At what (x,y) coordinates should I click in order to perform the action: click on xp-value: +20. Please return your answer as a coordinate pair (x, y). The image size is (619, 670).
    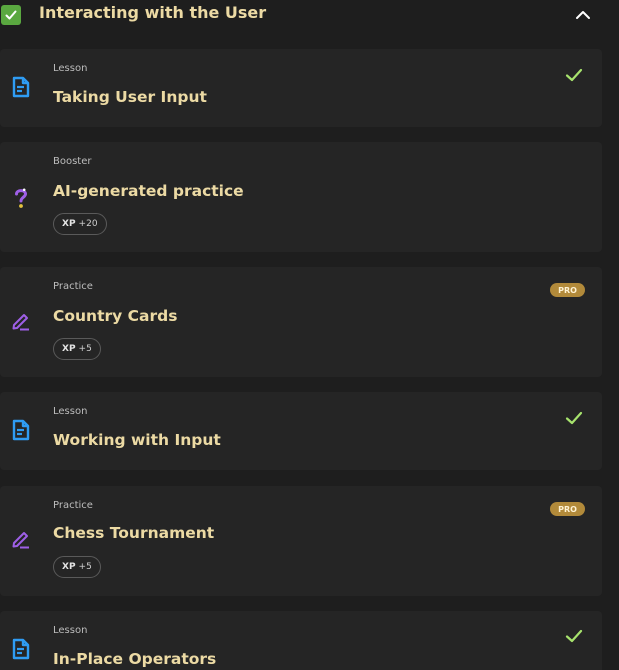
    Looking at the image, I should click on (88, 224).